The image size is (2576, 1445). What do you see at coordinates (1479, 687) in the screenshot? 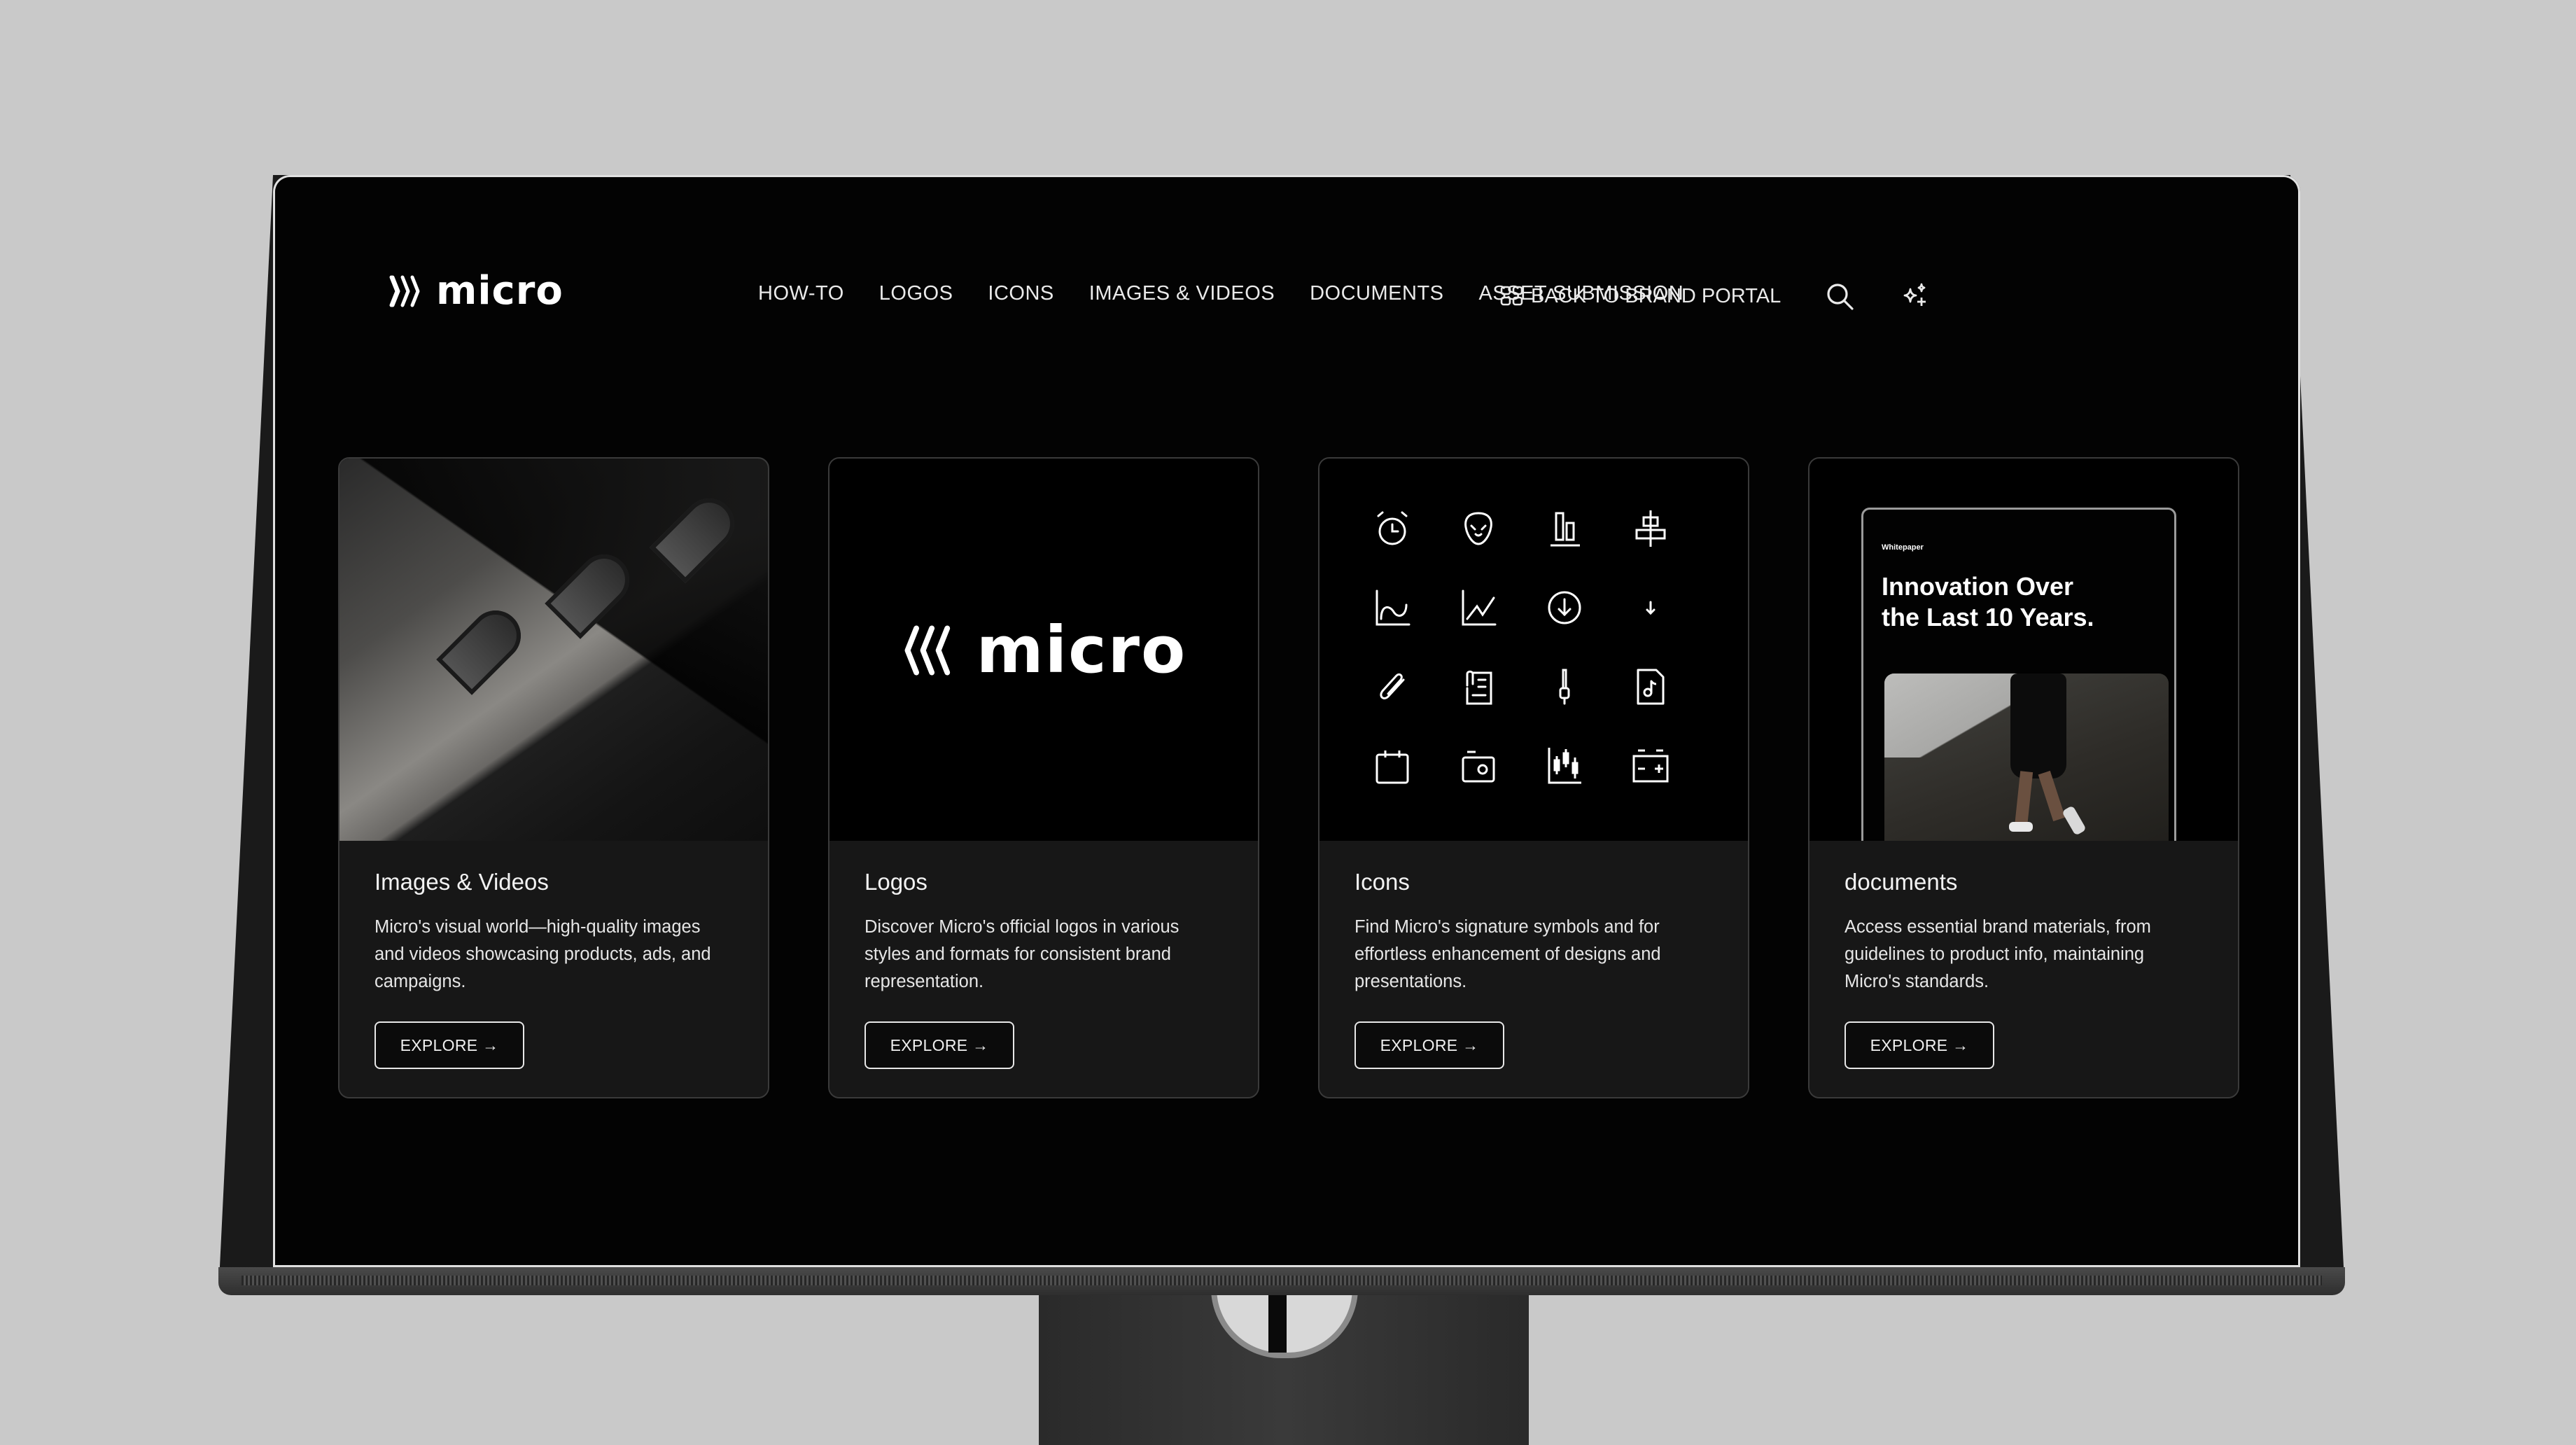
I see `attached-document-icon` at bounding box center [1479, 687].